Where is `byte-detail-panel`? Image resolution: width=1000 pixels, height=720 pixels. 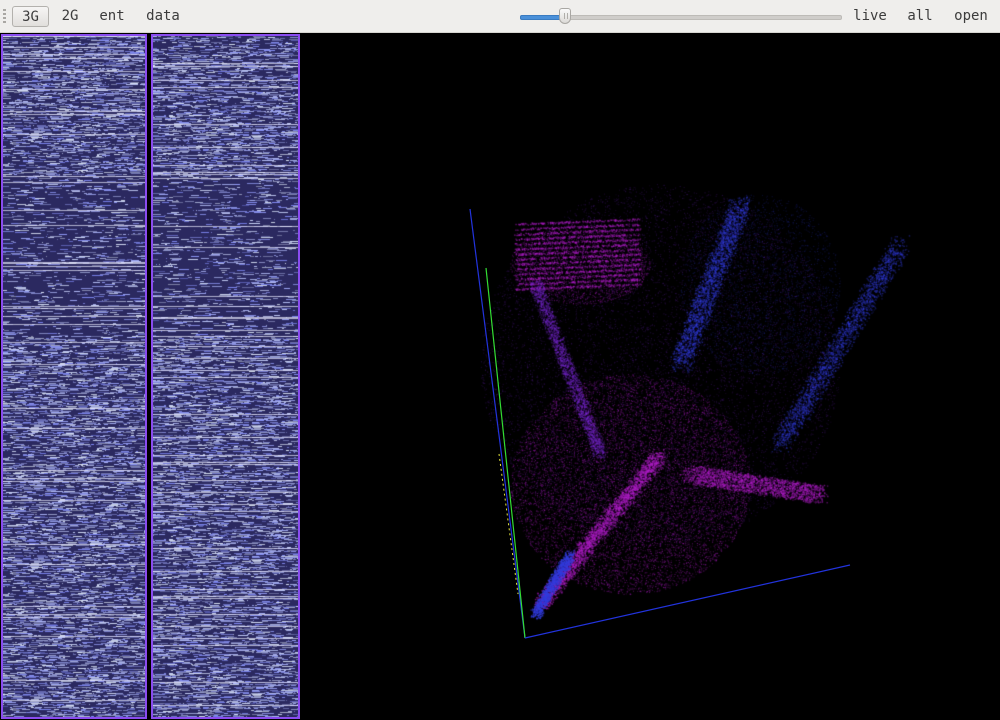
byte-detail-panel is located at coordinates (225, 376).